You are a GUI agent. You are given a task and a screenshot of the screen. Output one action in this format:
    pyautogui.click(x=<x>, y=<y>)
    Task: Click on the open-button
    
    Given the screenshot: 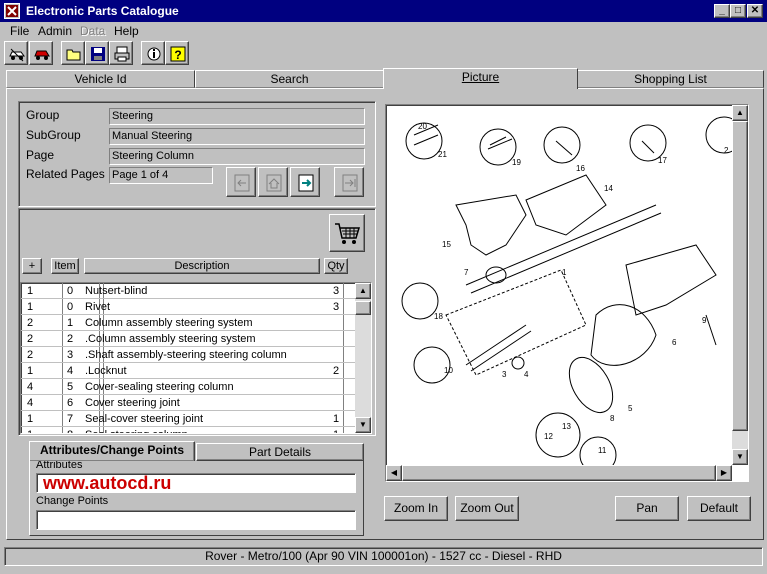 What is the action you would take?
    pyautogui.click(x=73, y=53)
    